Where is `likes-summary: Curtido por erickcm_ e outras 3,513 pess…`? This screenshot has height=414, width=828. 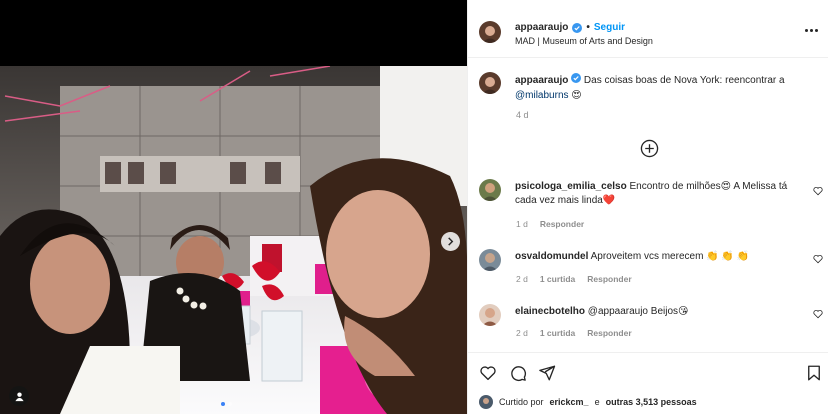 likes-summary: Curtido por erickcm_ e outras 3,513 pess… is located at coordinates (588, 402).